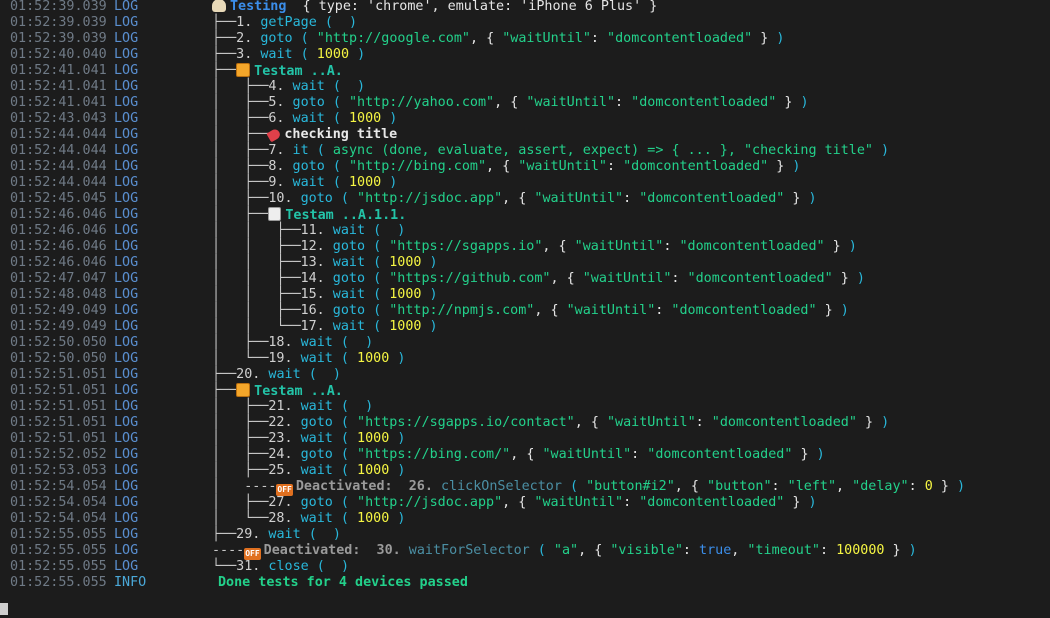 This screenshot has width=1050, height=618. What do you see at coordinates (630, 486) in the screenshot?
I see `step-arg: "button#i2"` at bounding box center [630, 486].